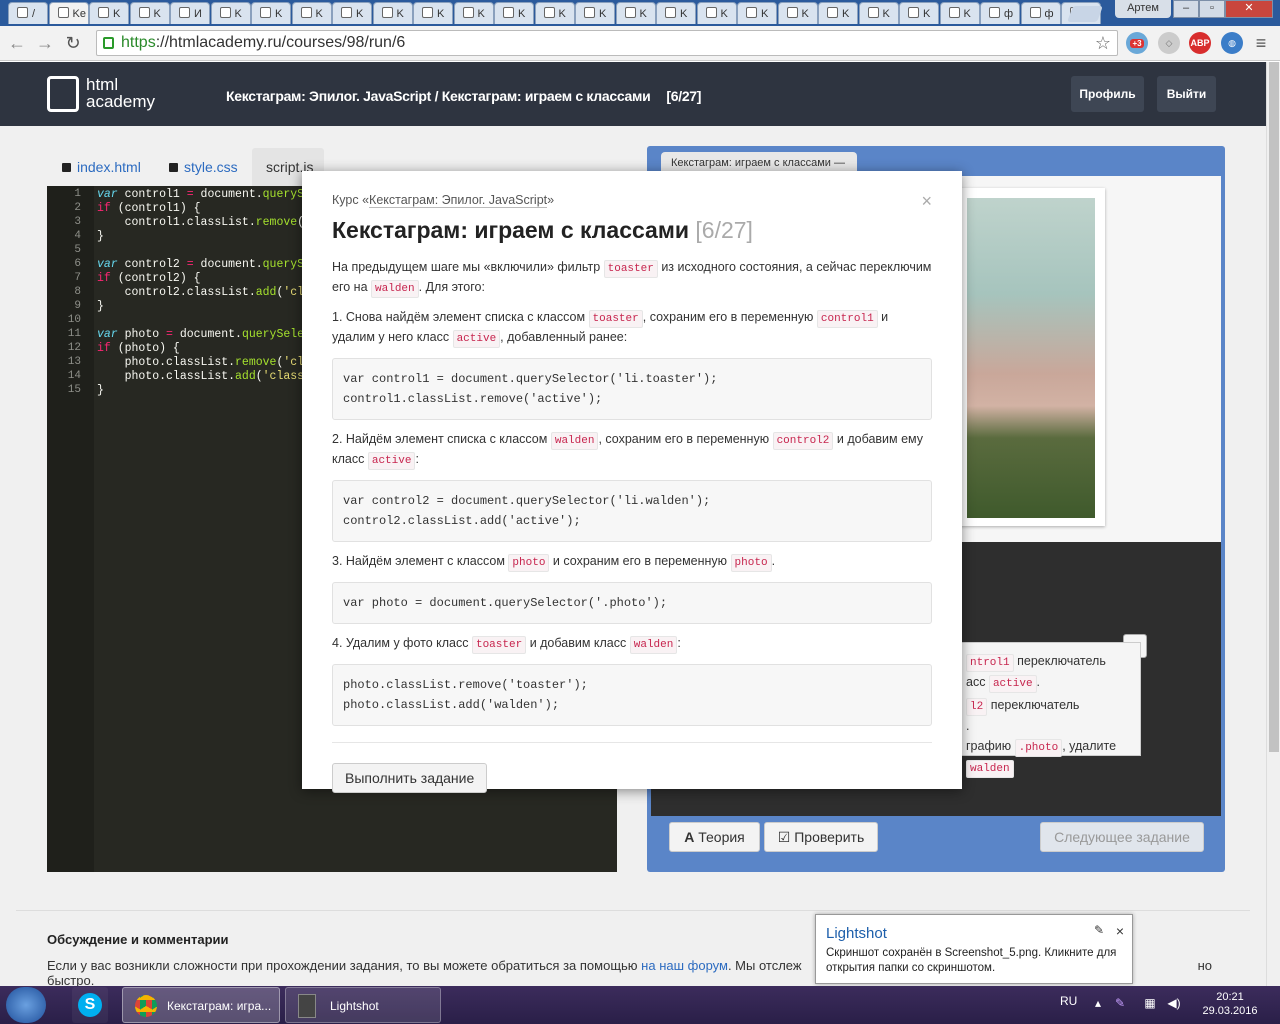  I want to click on code-tag: photo, so click(751, 563).